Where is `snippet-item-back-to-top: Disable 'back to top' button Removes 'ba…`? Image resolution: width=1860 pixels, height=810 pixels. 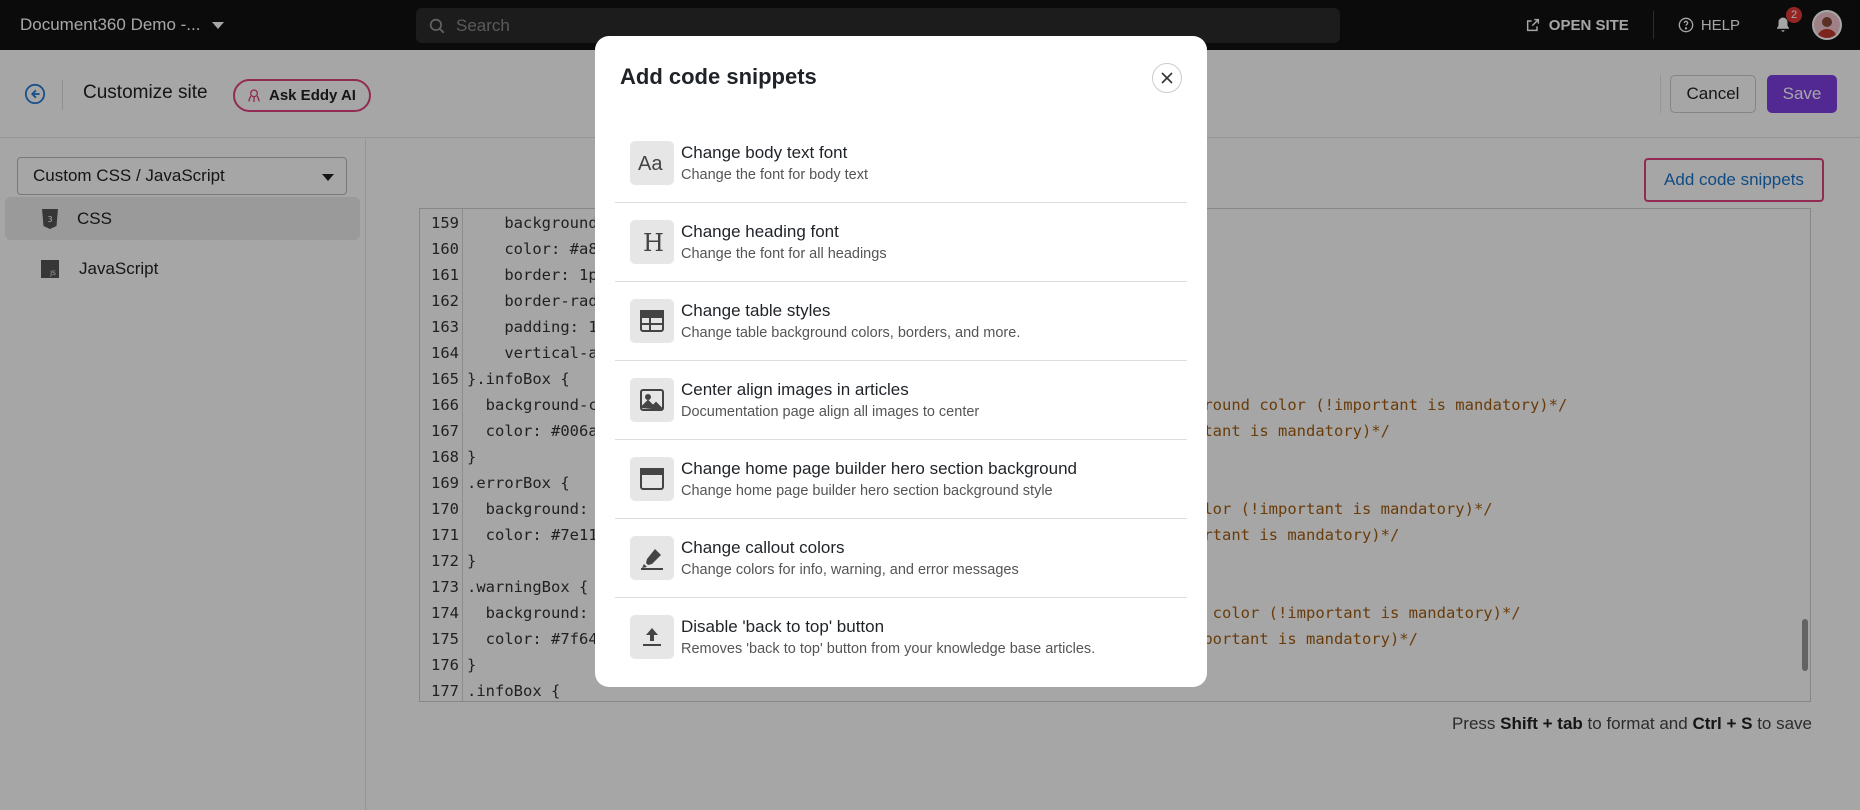
snippet-item-back-to-top: Disable 'back to top' button Removes 'ba… is located at coordinates (901, 637).